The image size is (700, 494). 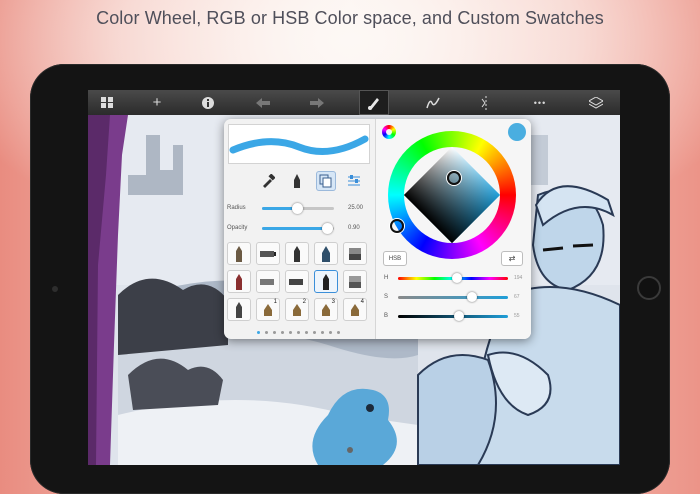 What do you see at coordinates (275, 302) in the screenshot?
I see `slot-number: 1` at bounding box center [275, 302].